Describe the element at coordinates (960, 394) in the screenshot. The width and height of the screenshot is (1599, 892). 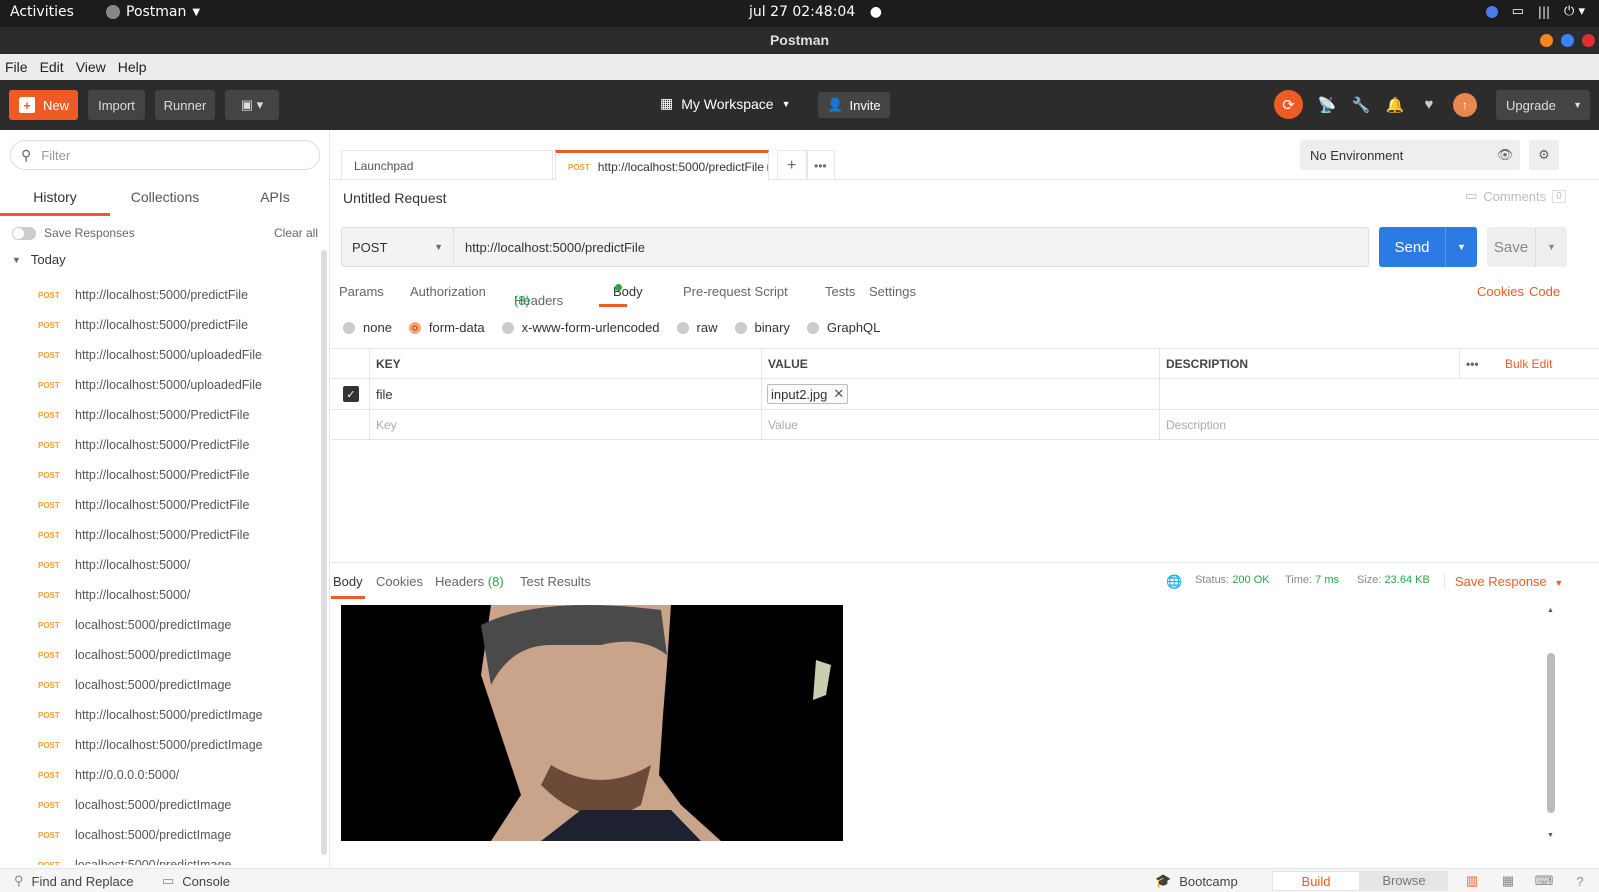
I see `value-cell: input2.jpg ✕` at that location.